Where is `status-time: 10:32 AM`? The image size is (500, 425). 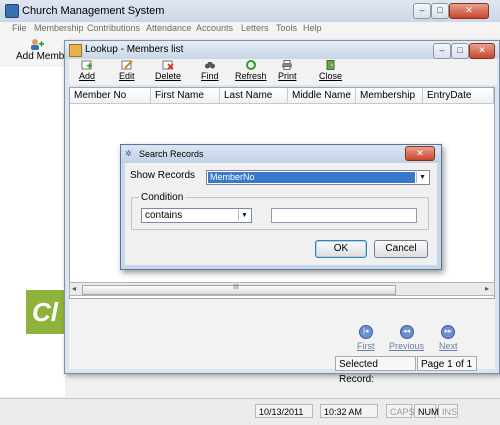
status-time: 10:32 AM is located at coordinates (349, 411).